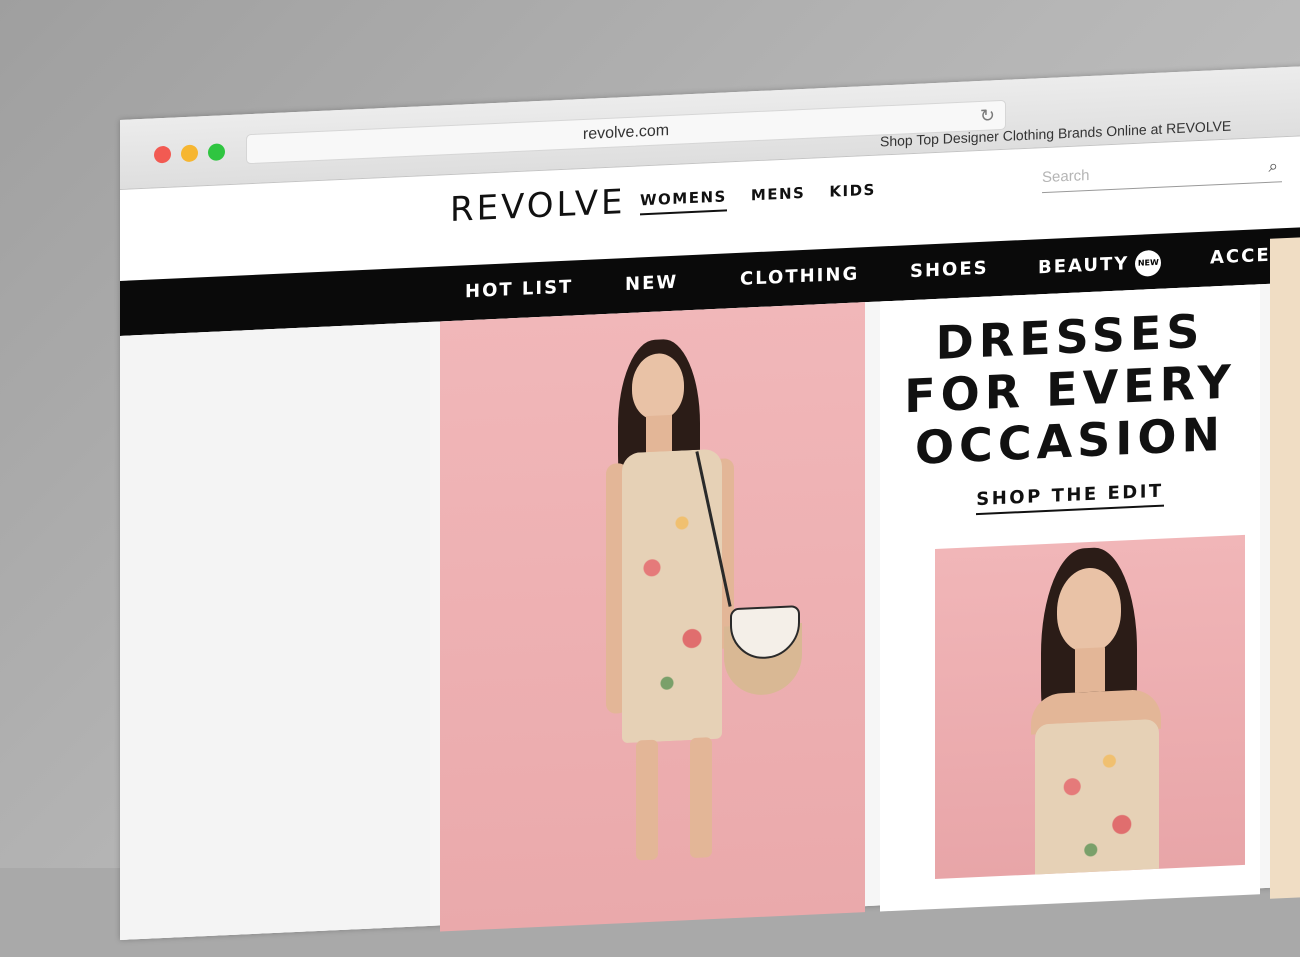 Image resolution: width=1300 pixels, height=957 pixels. Describe the element at coordinates (1090, 706) in the screenshot. I see `hero-image-secondary` at that location.